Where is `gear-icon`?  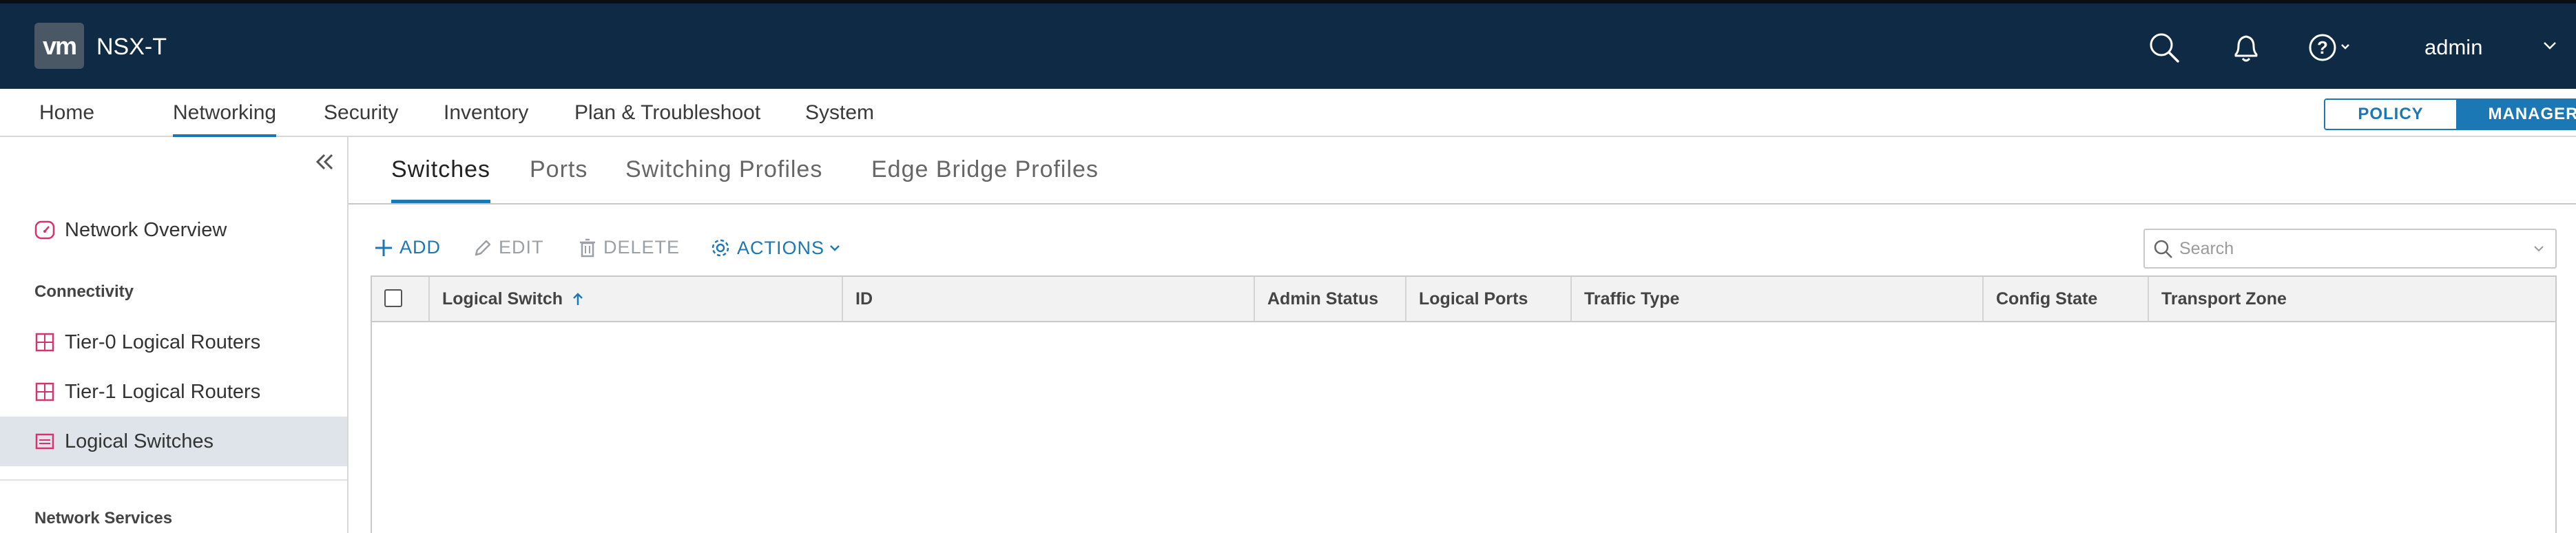 gear-icon is located at coordinates (720, 248).